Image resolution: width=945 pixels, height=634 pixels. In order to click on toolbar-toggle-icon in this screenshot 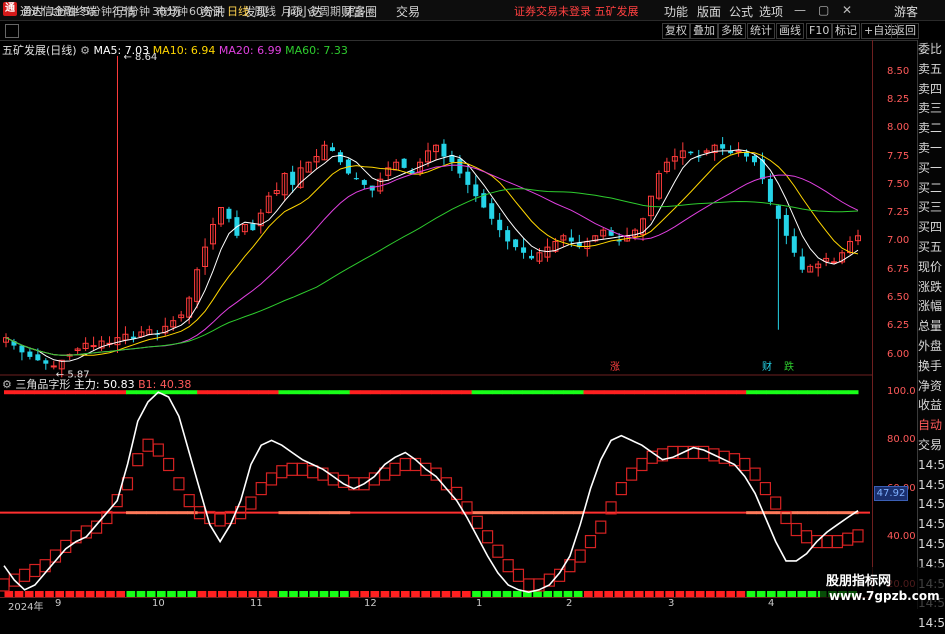, I will do `click(12, 31)`.